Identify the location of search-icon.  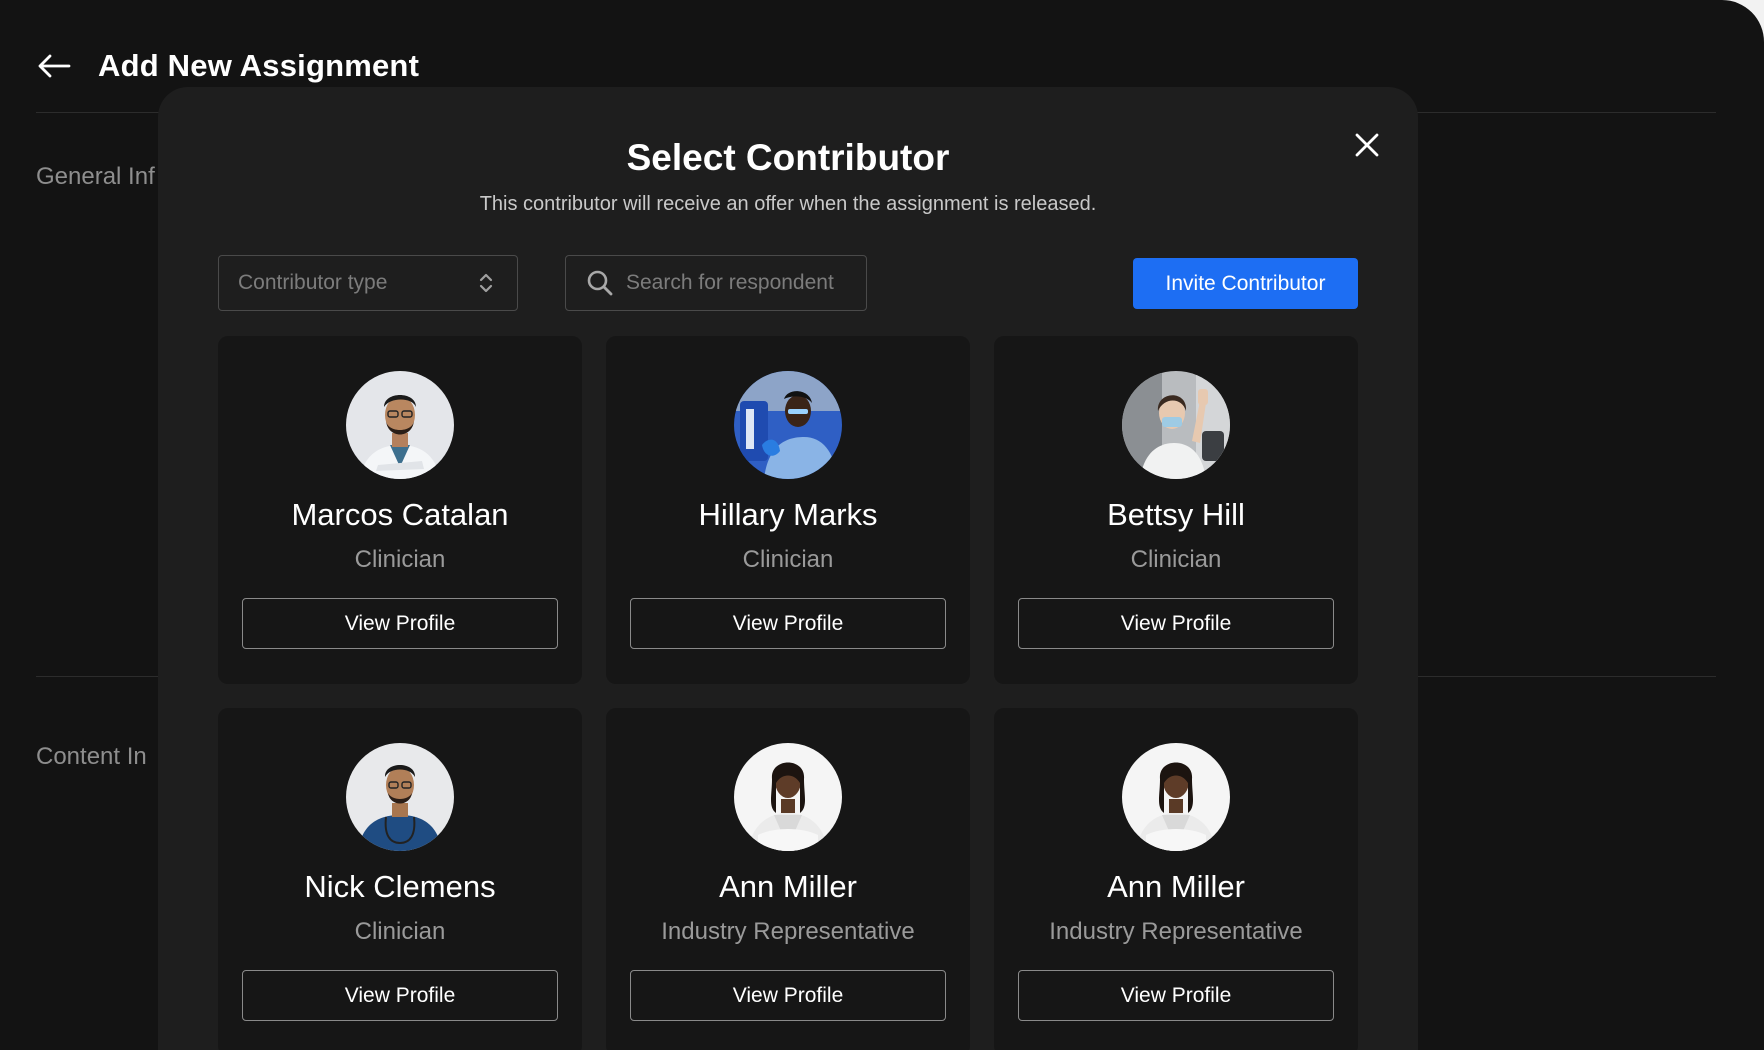
(600, 283).